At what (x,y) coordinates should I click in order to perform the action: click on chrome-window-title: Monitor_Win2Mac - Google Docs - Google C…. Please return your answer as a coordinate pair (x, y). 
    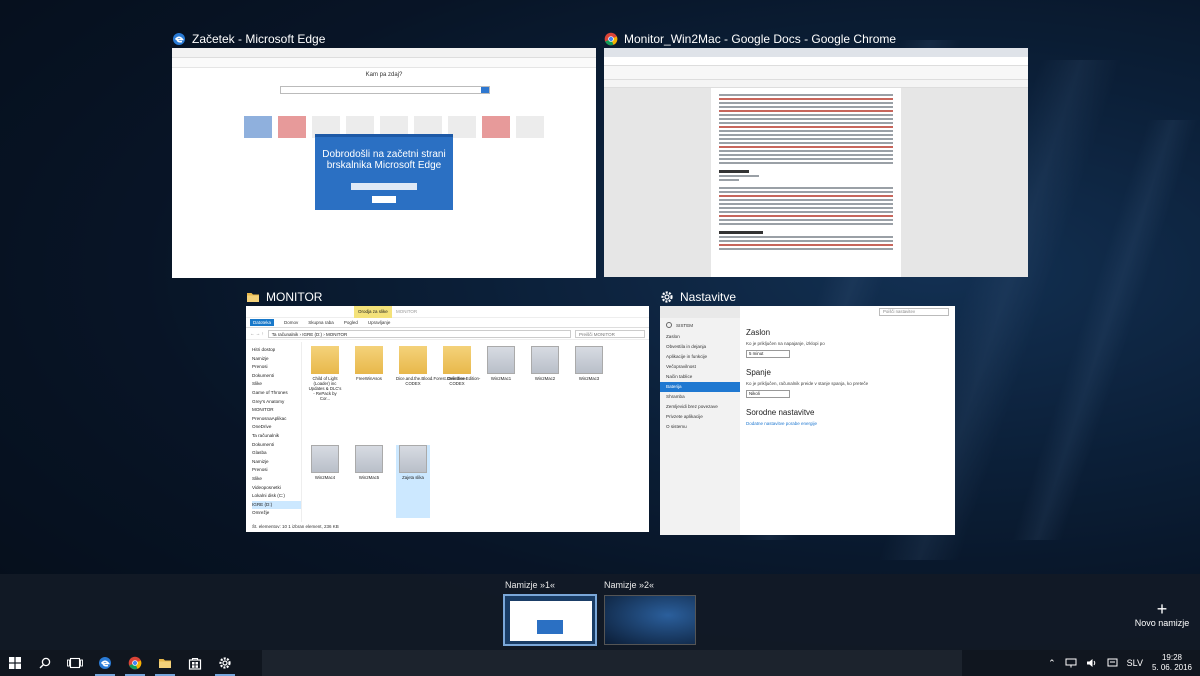
    Looking at the image, I should click on (750, 39).